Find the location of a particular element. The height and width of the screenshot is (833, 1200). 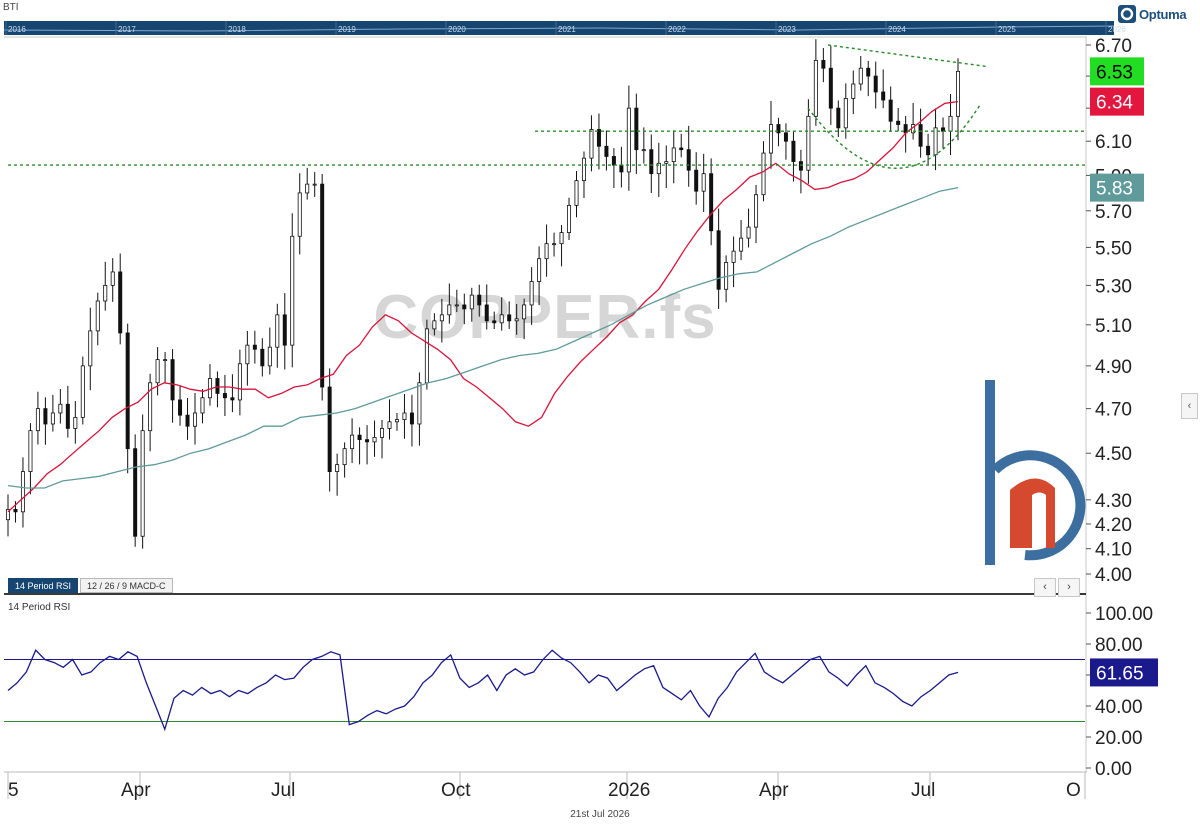

long-ma-badge-label: 5.83 is located at coordinates (1114, 189).